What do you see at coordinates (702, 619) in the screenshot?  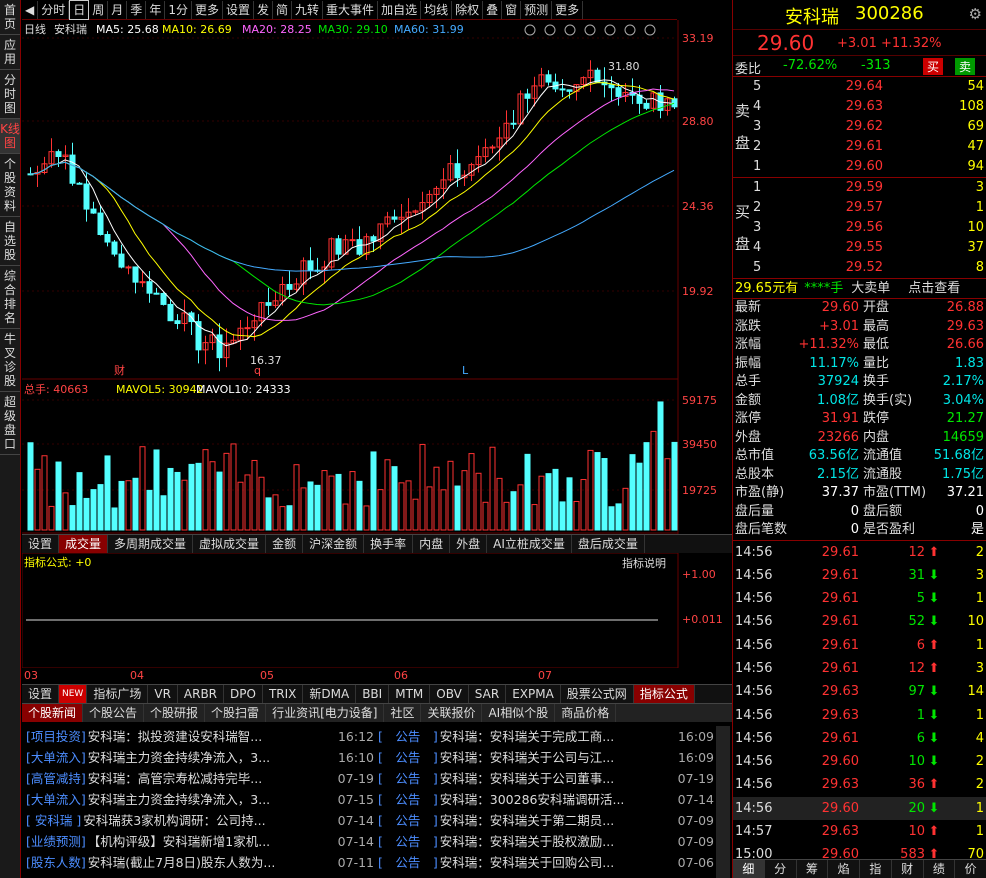 I see `indicator-axis-label: +0.011` at bounding box center [702, 619].